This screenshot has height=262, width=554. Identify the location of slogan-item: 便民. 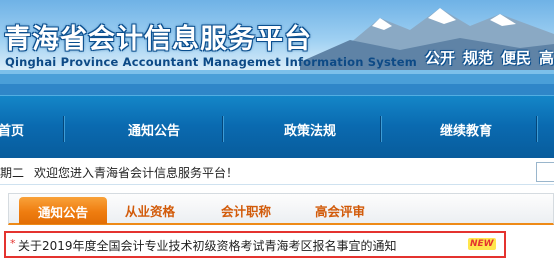
(515, 58).